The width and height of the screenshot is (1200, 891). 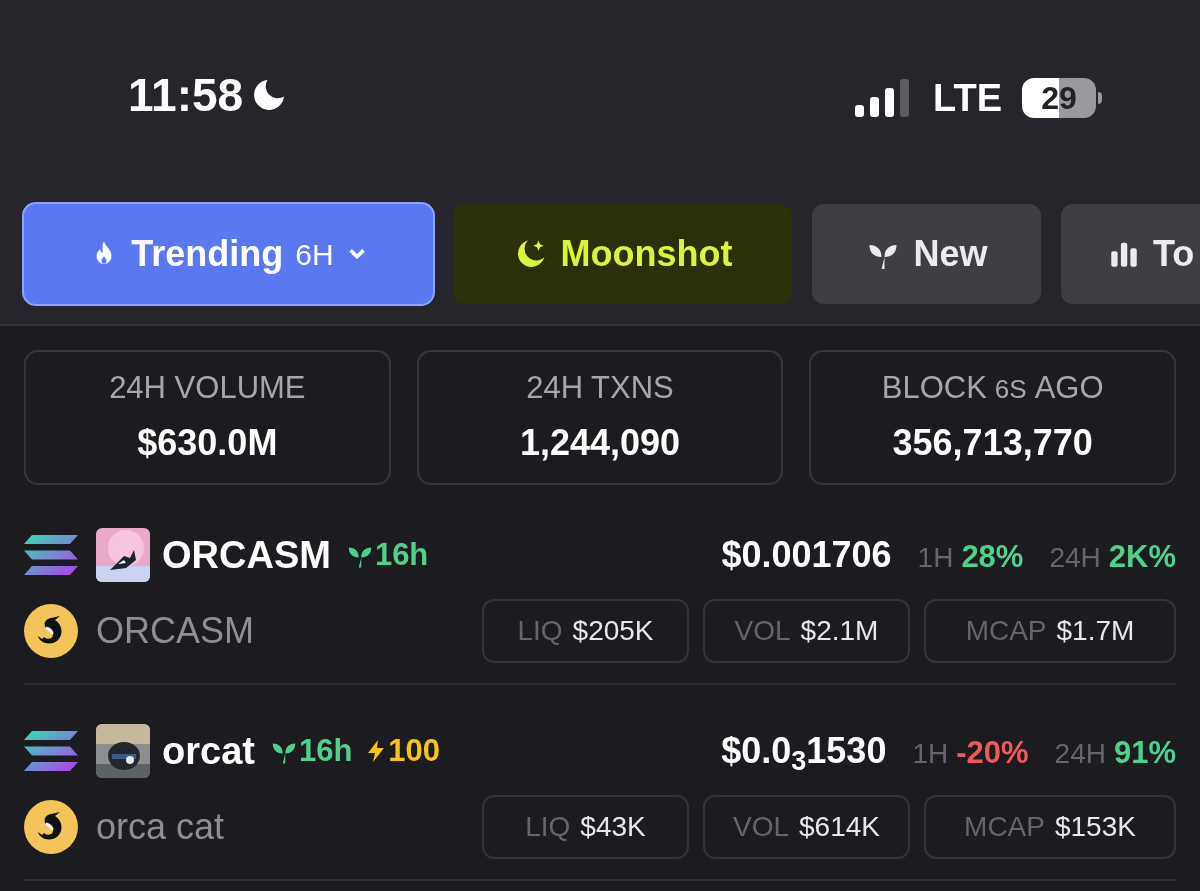 What do you see at coordinates (246, 555) in the screenshot?
I see `token-symbol: ORCASM` at bounding box center [246, 555].